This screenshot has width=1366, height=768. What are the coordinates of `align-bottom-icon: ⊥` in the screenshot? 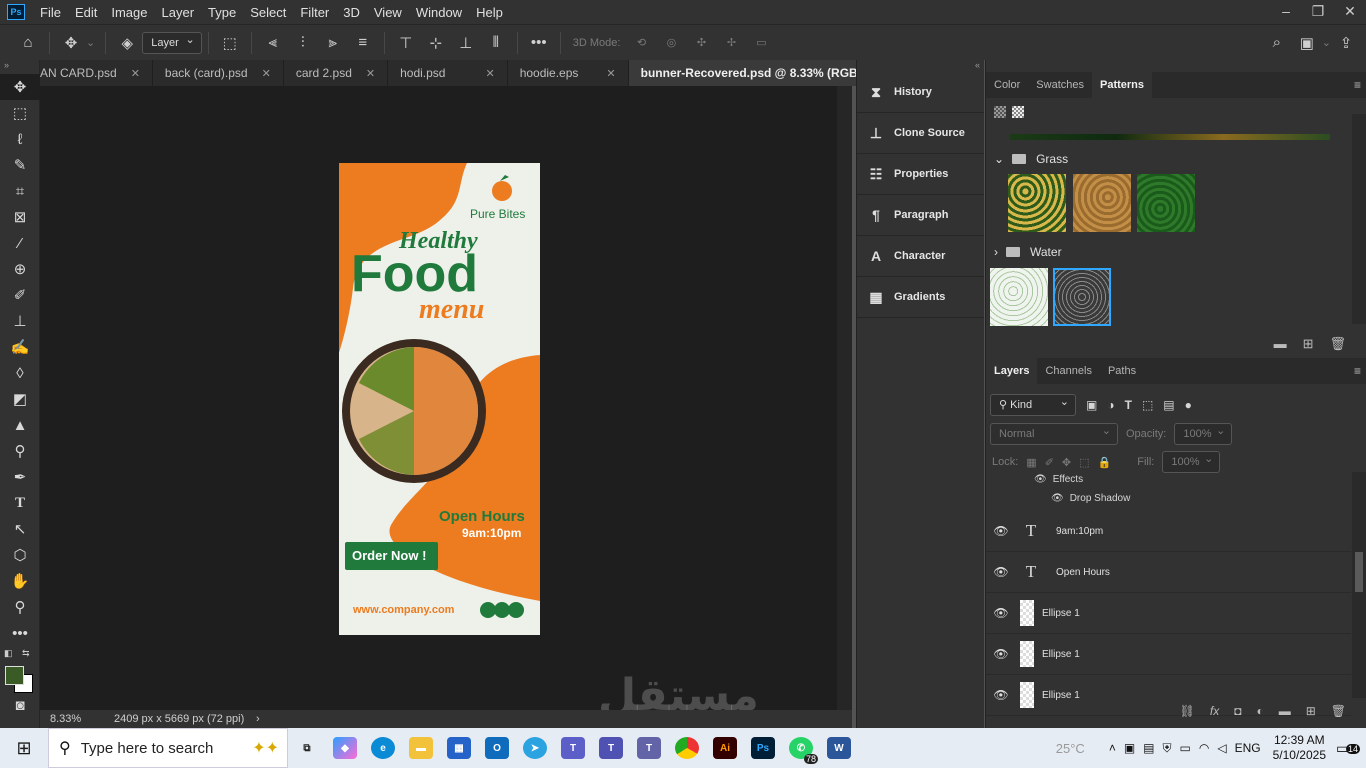 It's located at (466, 43).